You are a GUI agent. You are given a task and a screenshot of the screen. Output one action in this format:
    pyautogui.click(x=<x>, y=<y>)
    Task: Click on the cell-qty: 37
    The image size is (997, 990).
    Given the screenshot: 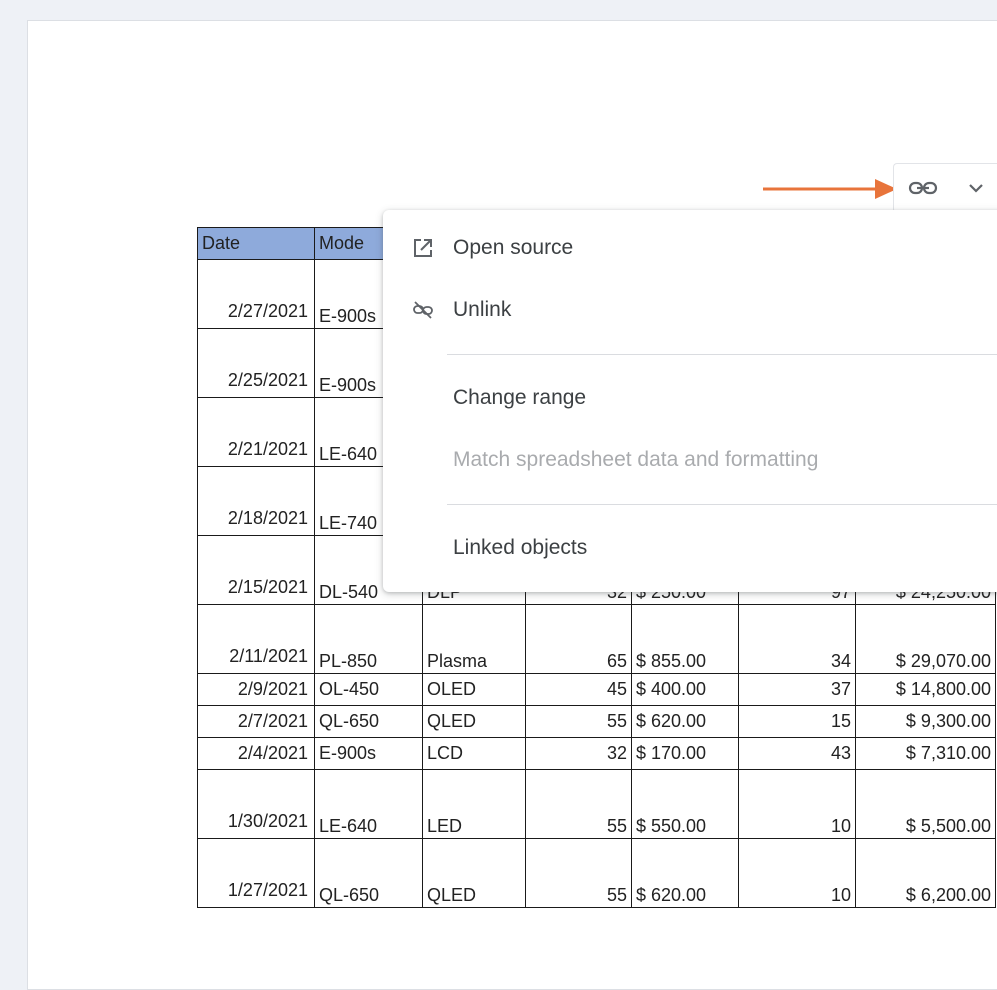 What is the action you would take?
    pyautogui.click(x=797, y=689)
    